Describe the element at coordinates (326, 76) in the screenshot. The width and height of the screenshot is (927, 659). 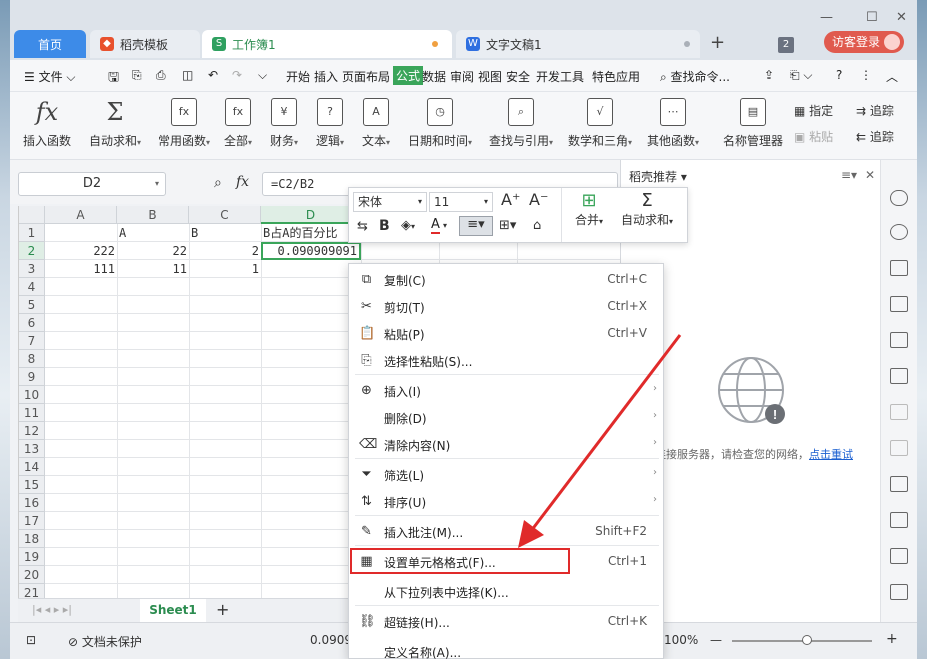
I see `menu-insert: 插入` at that location.